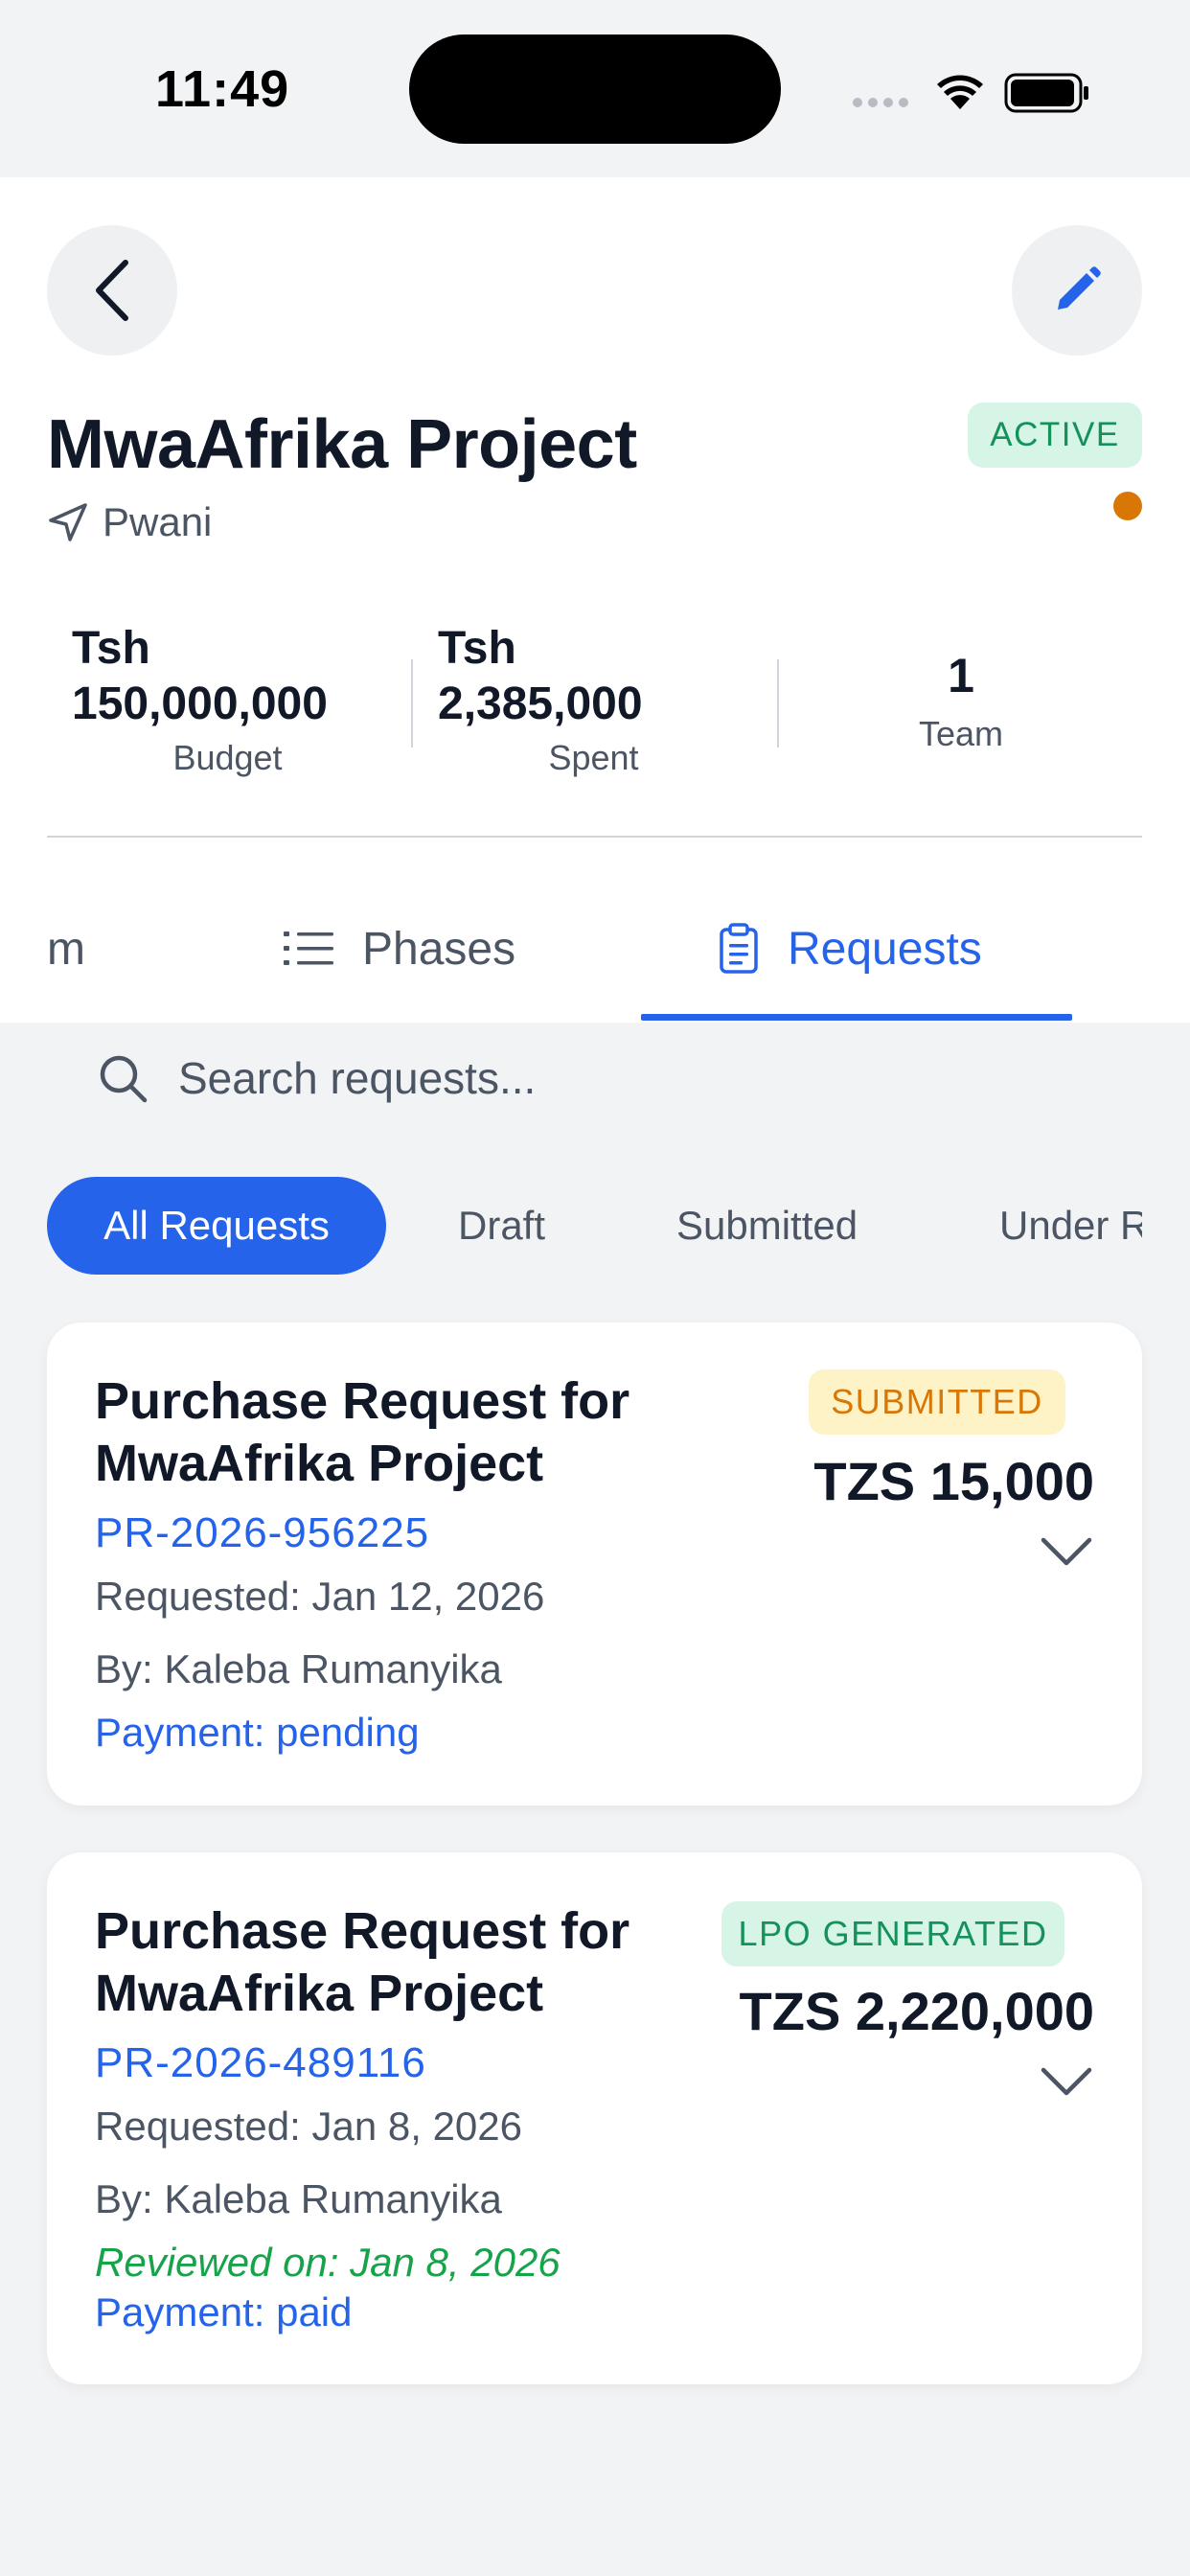 This screenshot has height=2576, width=1190. Describe the element at coordinates (501, 1226) in the screenshot. I see `filter-draft: Draft` at that location.